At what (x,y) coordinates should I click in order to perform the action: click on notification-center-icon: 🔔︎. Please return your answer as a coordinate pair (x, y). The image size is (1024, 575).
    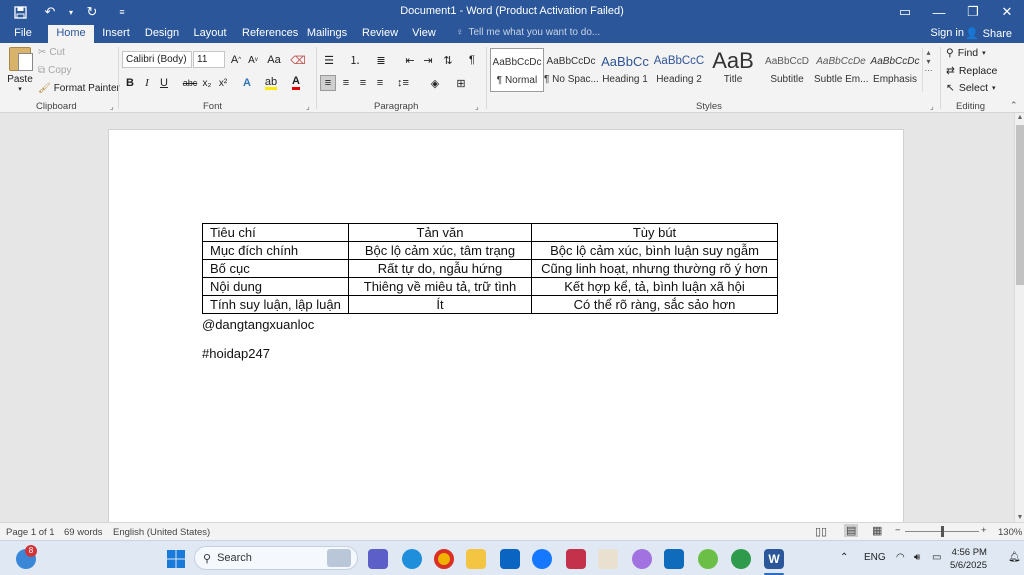
    Looking at the image, I should click on (1014, 557).